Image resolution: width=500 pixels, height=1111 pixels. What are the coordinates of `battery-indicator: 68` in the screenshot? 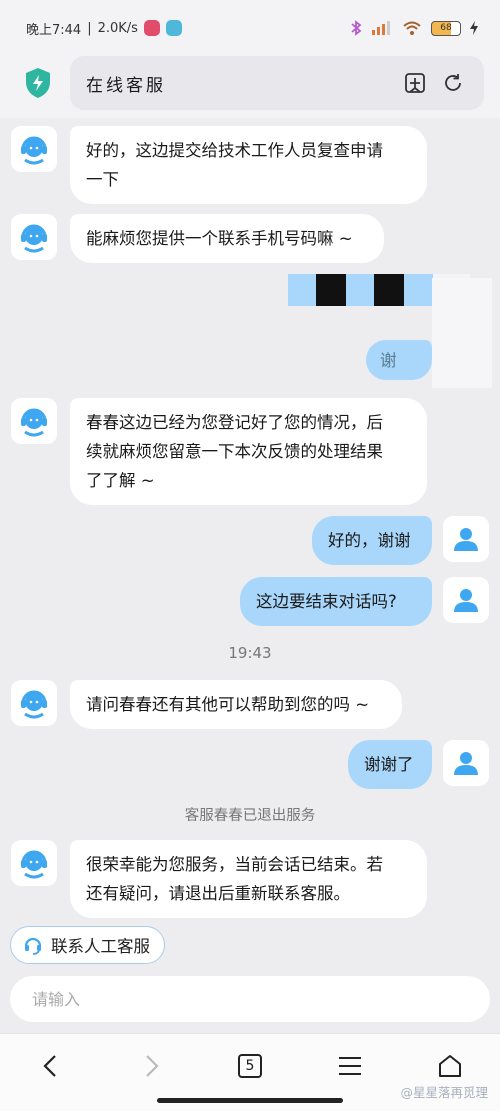 It's located at (446, 28).